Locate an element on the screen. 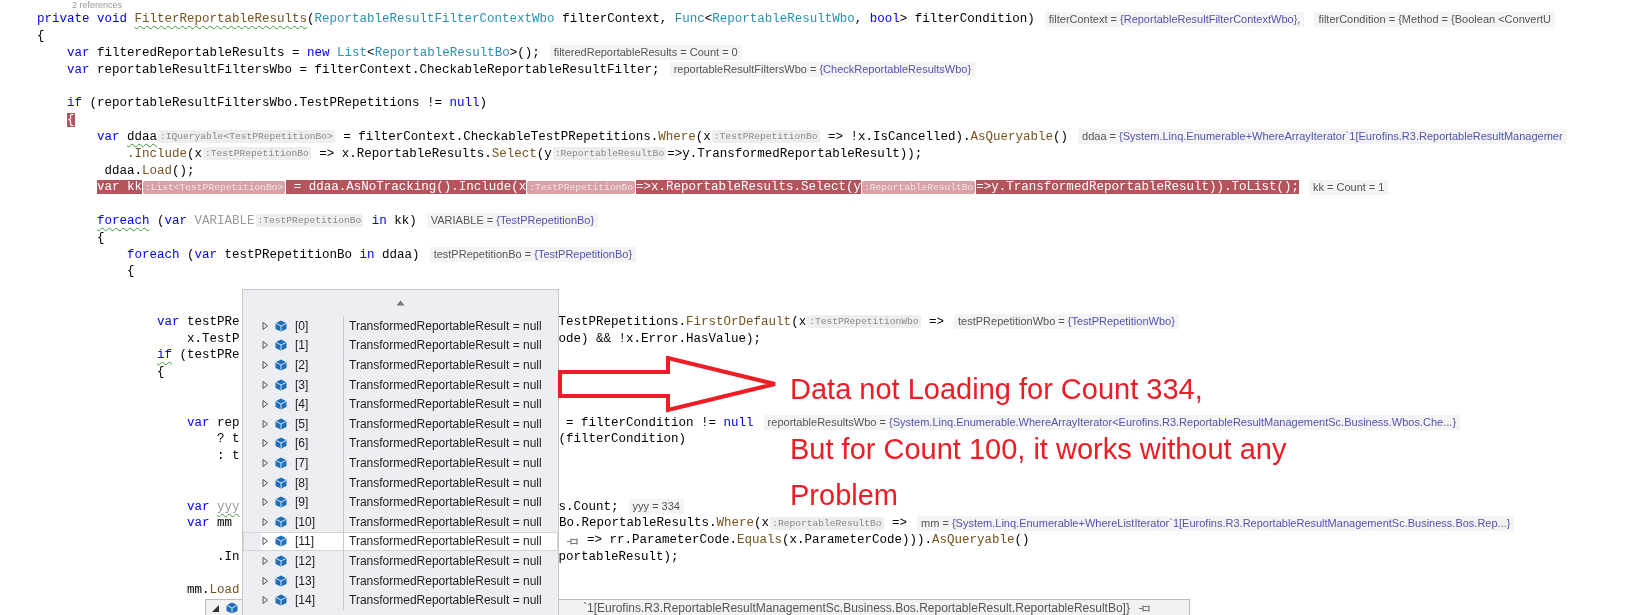 Image resolution: width=1637 pixels, height=615 pixels. datatip-item-name: [12] is located at coordinates (315, 561).